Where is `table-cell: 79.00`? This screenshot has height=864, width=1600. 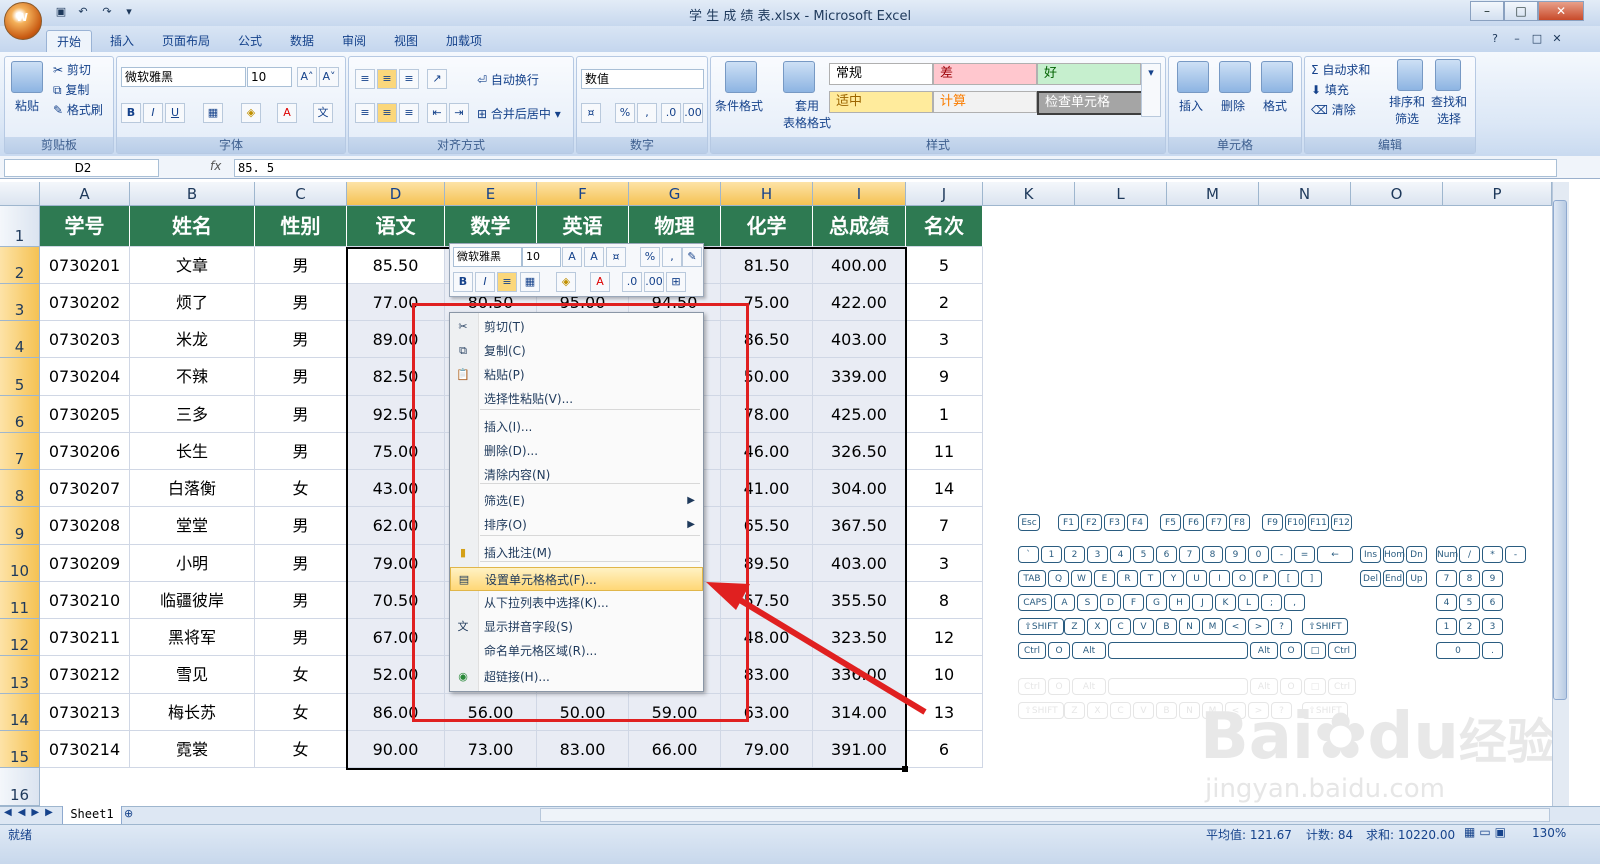
table-cell: 79.00 is located at coordinates (767, 749).